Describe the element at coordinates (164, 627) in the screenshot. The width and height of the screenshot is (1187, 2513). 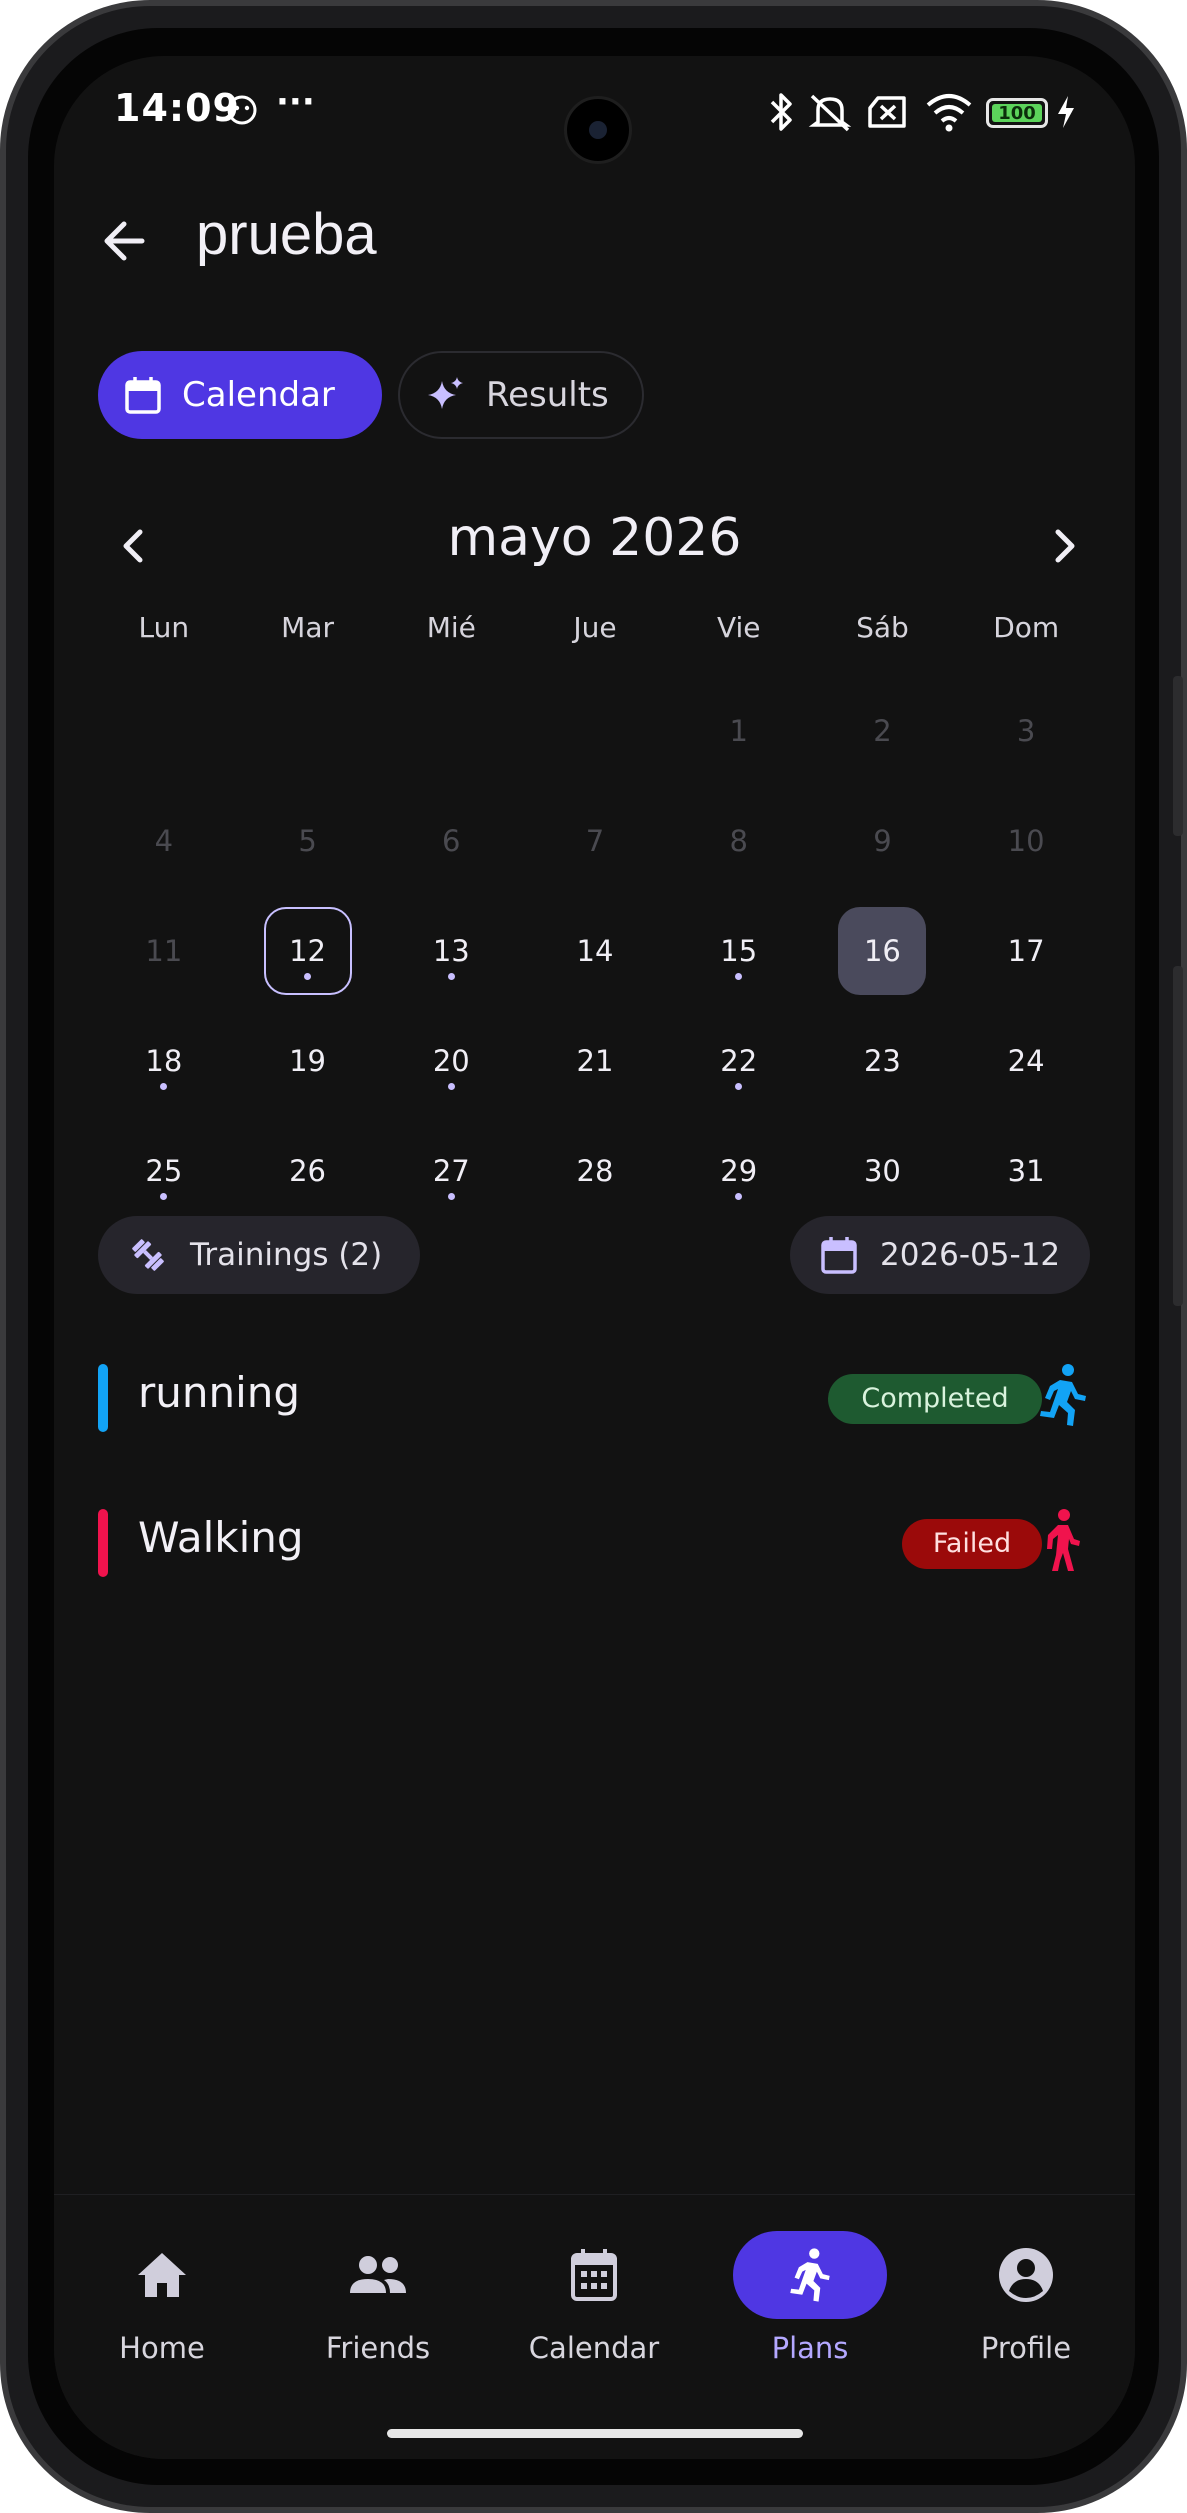
I see `weekday-label: Lun` at that location.